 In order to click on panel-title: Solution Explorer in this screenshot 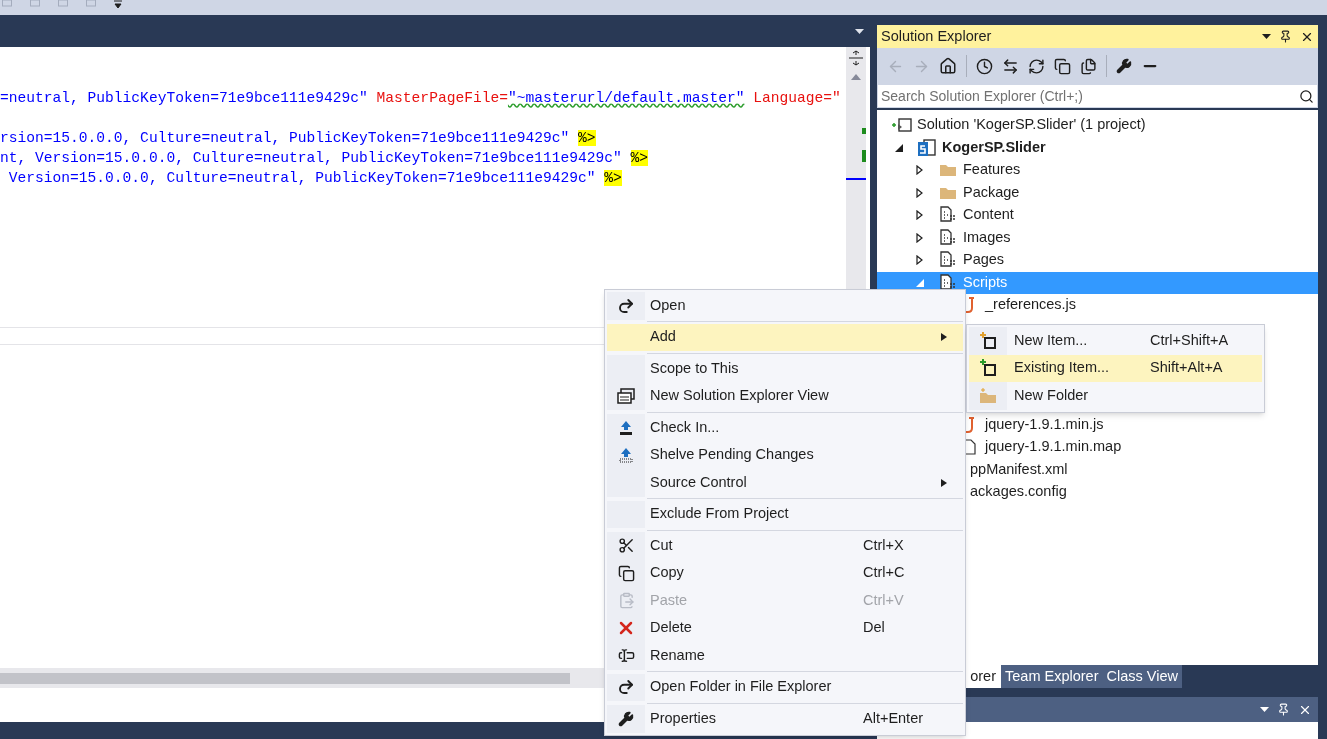, I will do `click(937, 36)`.